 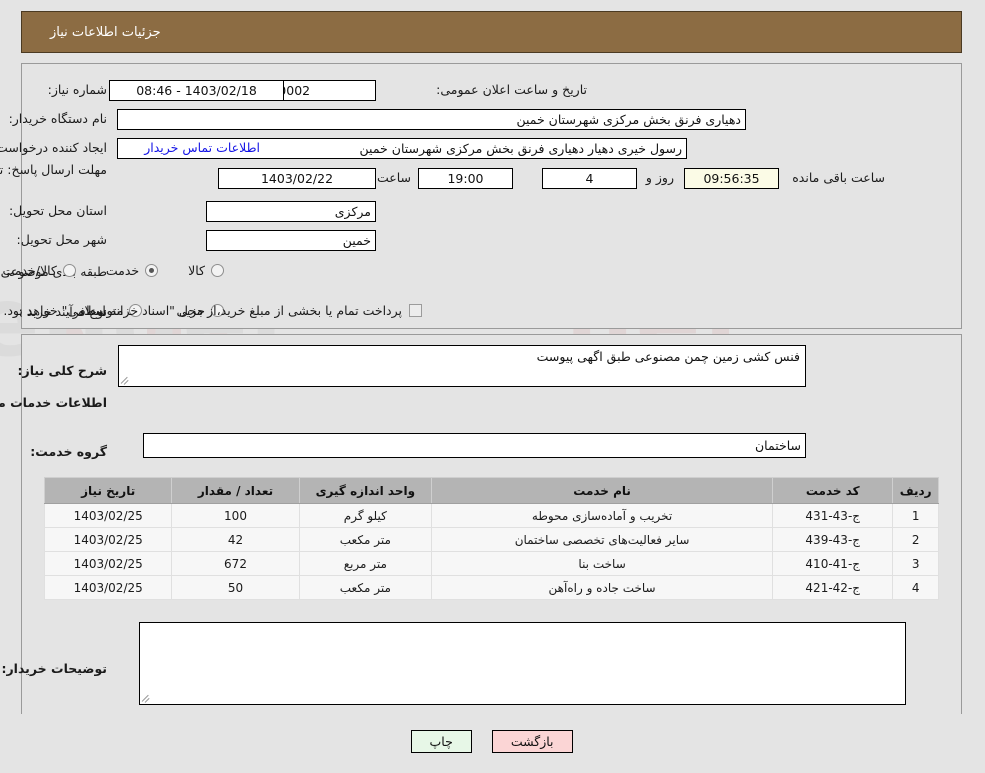 I want to click on remaining-time-label-wrap: ساعت باقی مانده, so click(x=839, y=177).